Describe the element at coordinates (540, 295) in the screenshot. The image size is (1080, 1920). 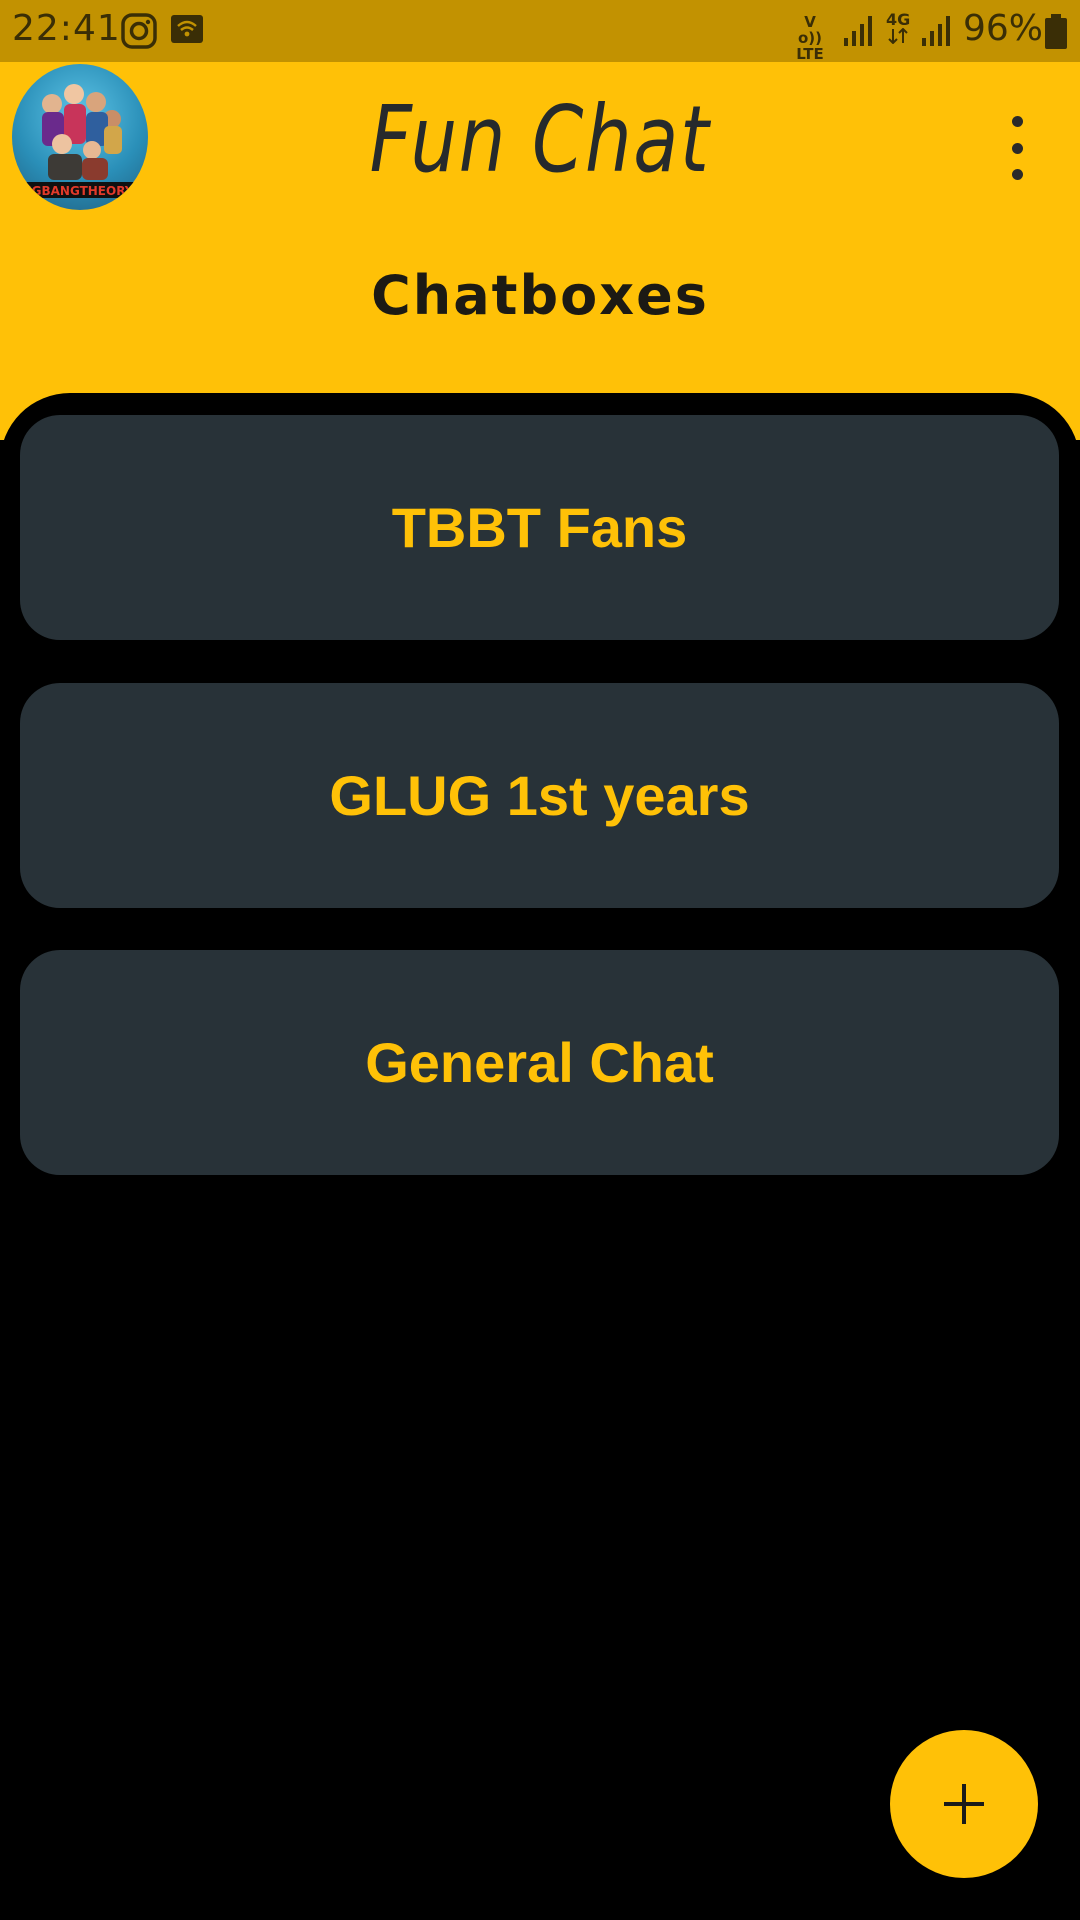
I see `section-title: Chatboxes` at that location.